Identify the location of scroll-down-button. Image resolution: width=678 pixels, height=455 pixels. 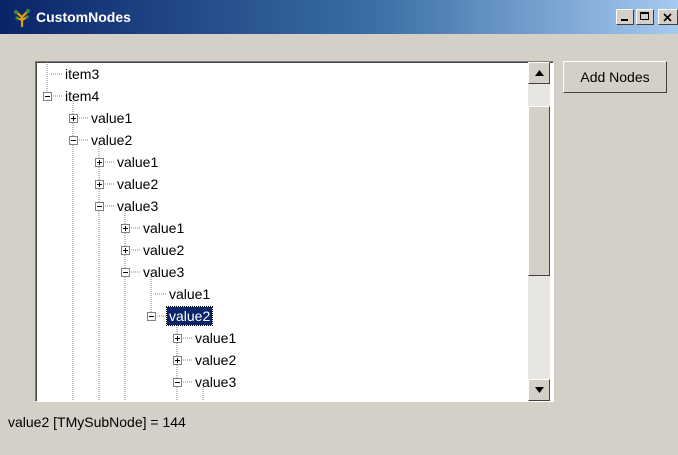
(539, 390).